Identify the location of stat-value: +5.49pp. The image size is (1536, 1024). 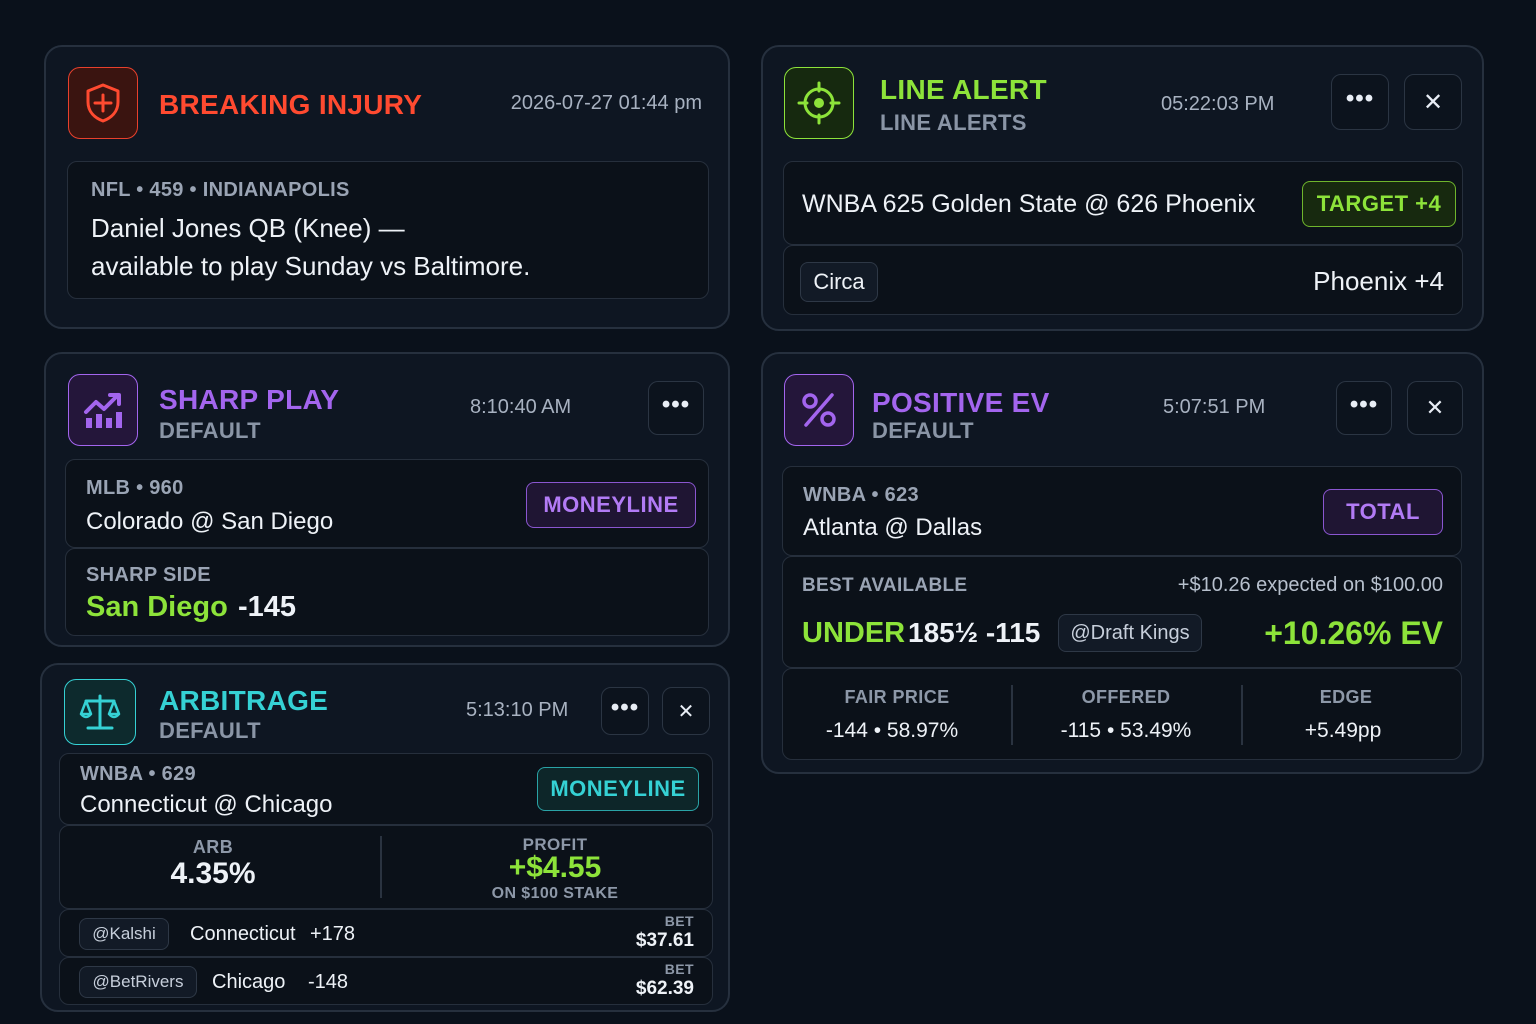
(1343, 730).